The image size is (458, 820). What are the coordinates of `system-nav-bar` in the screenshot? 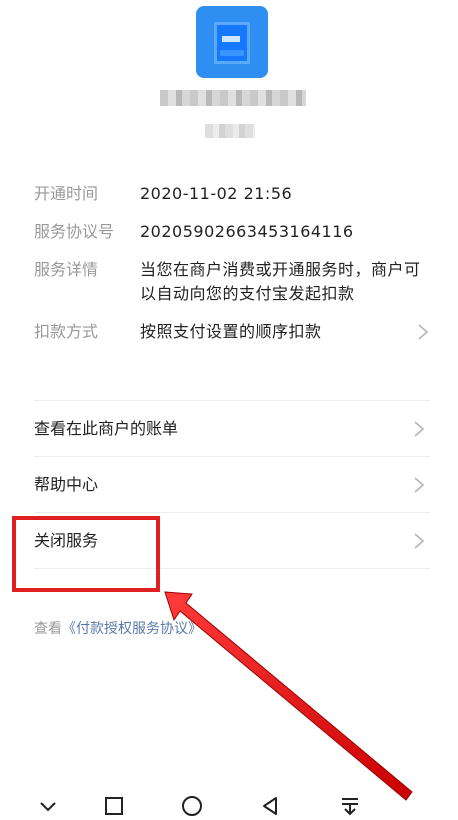 It's located at (229, 800).